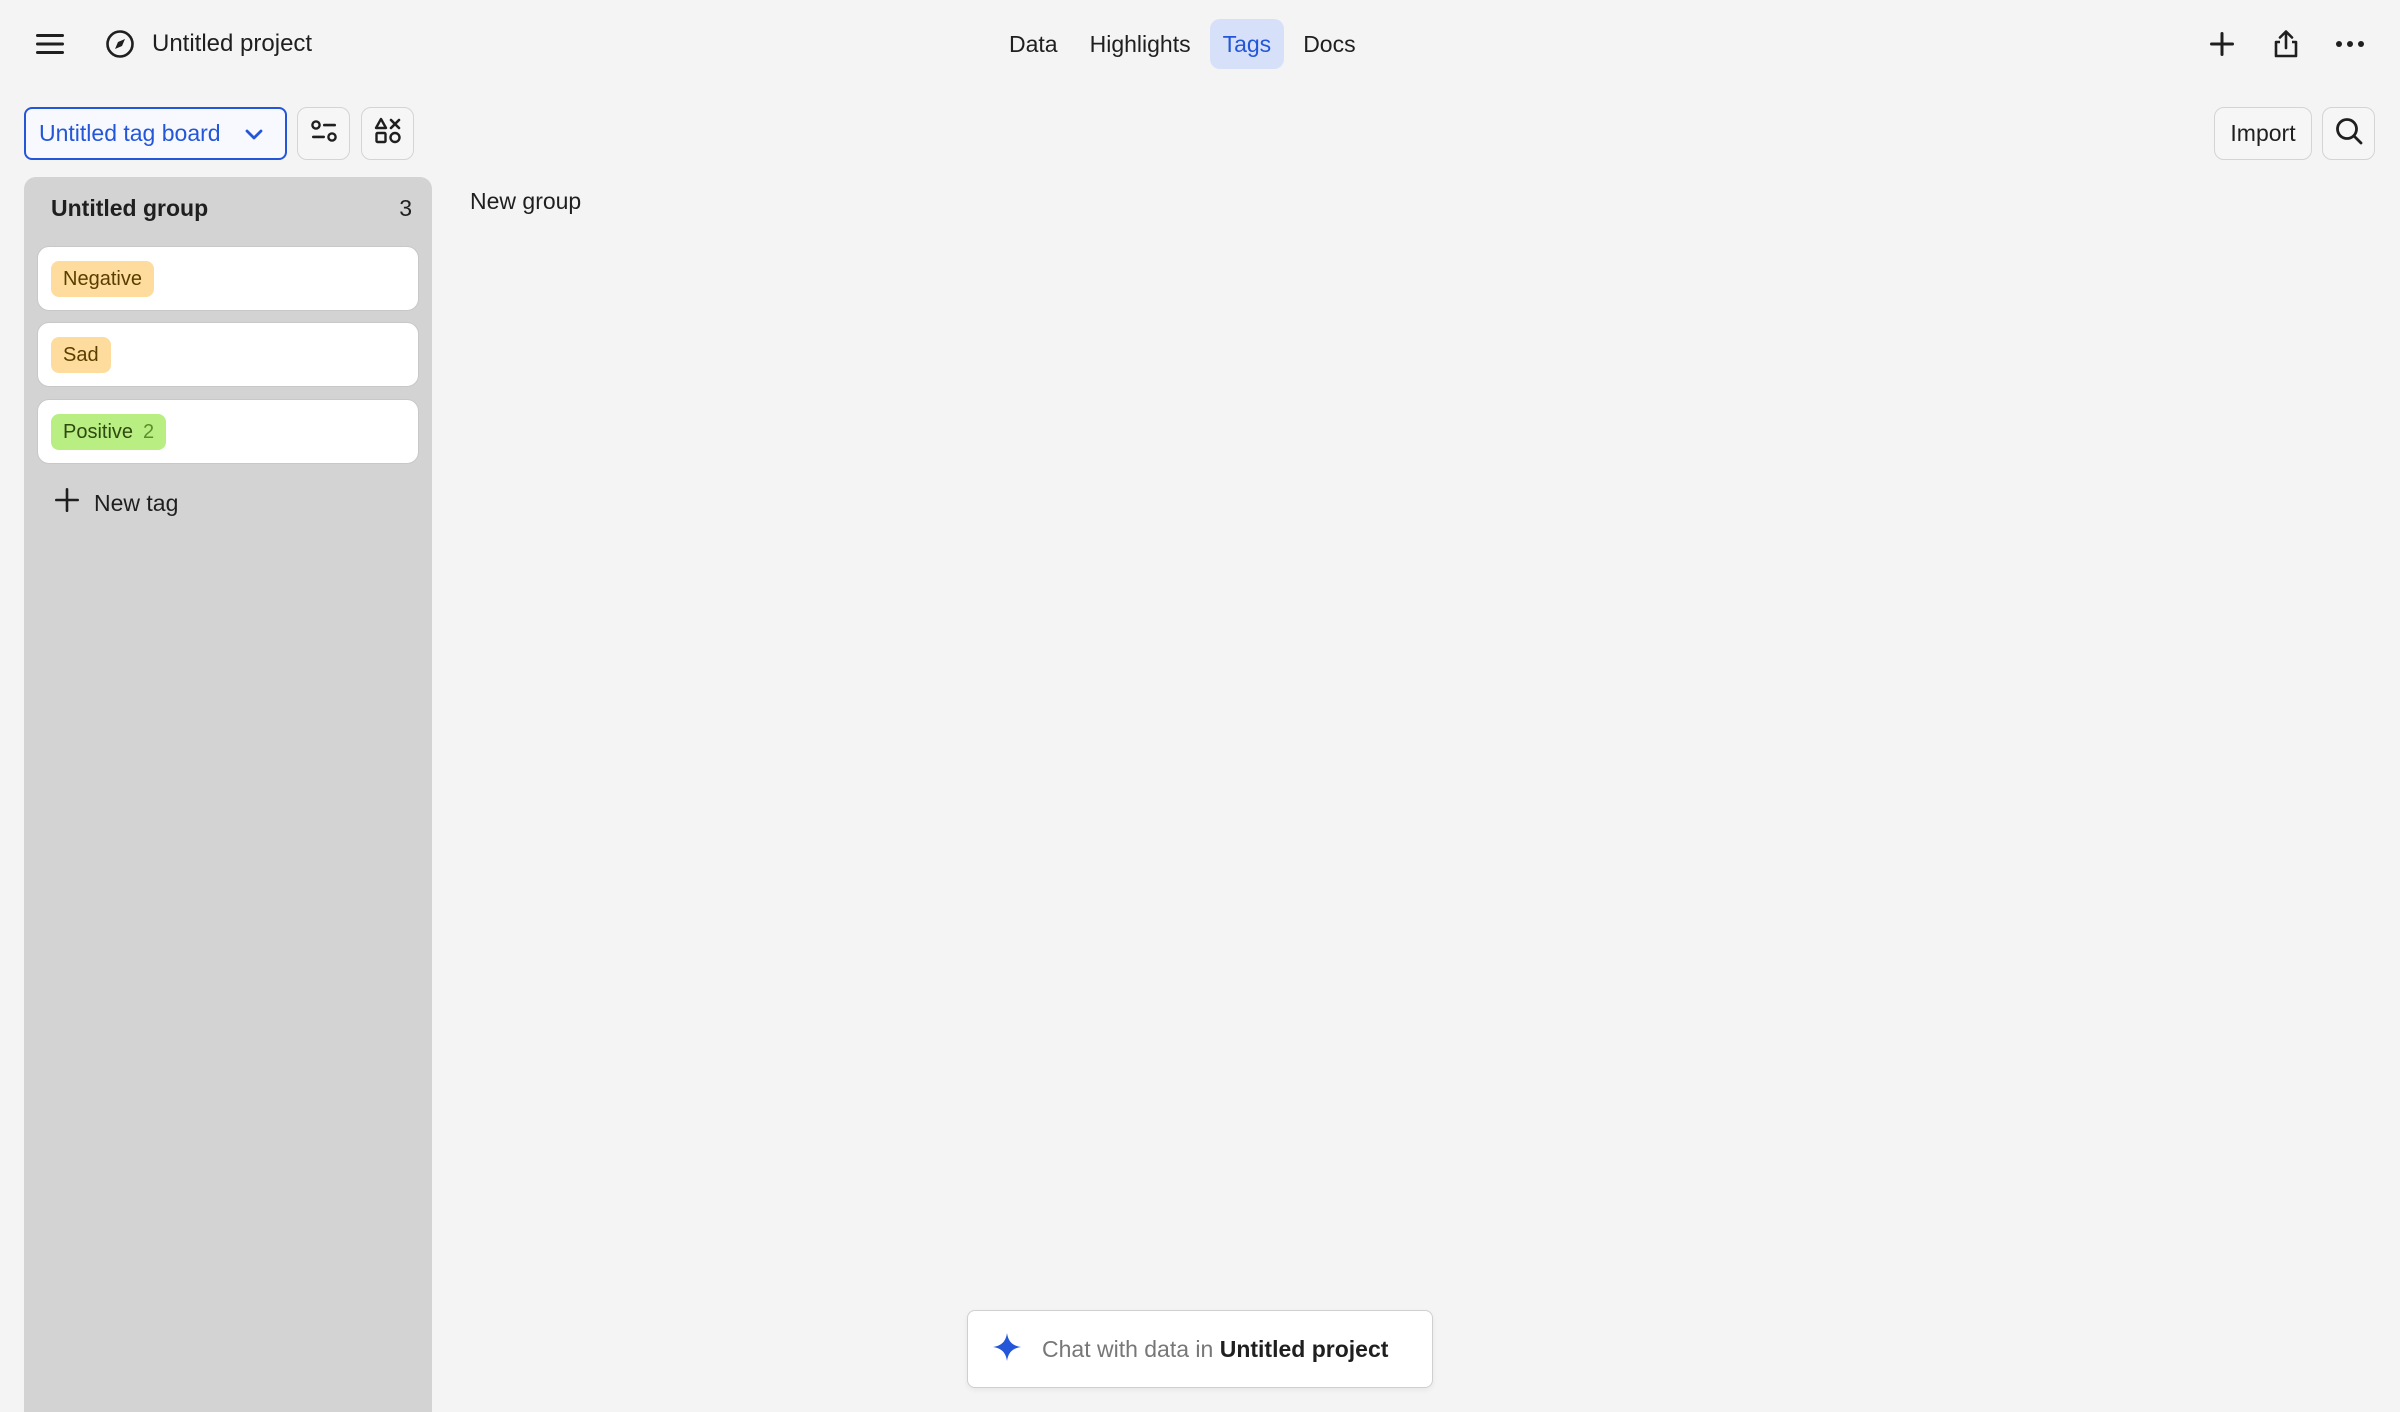 The image size is (2400, 1412). What do you see at coordinates (228, 278) in the screenshot?
I see `tag-card: Negative` at bounding box center [228, 278].